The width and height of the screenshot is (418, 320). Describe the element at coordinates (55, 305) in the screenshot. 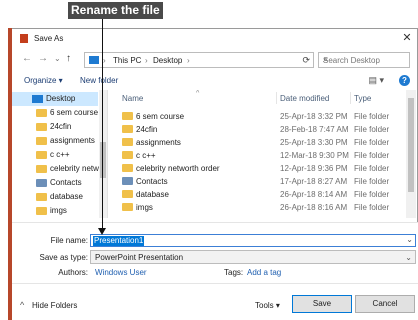

I see `hide-folders-label: Hide Folders` at that location.